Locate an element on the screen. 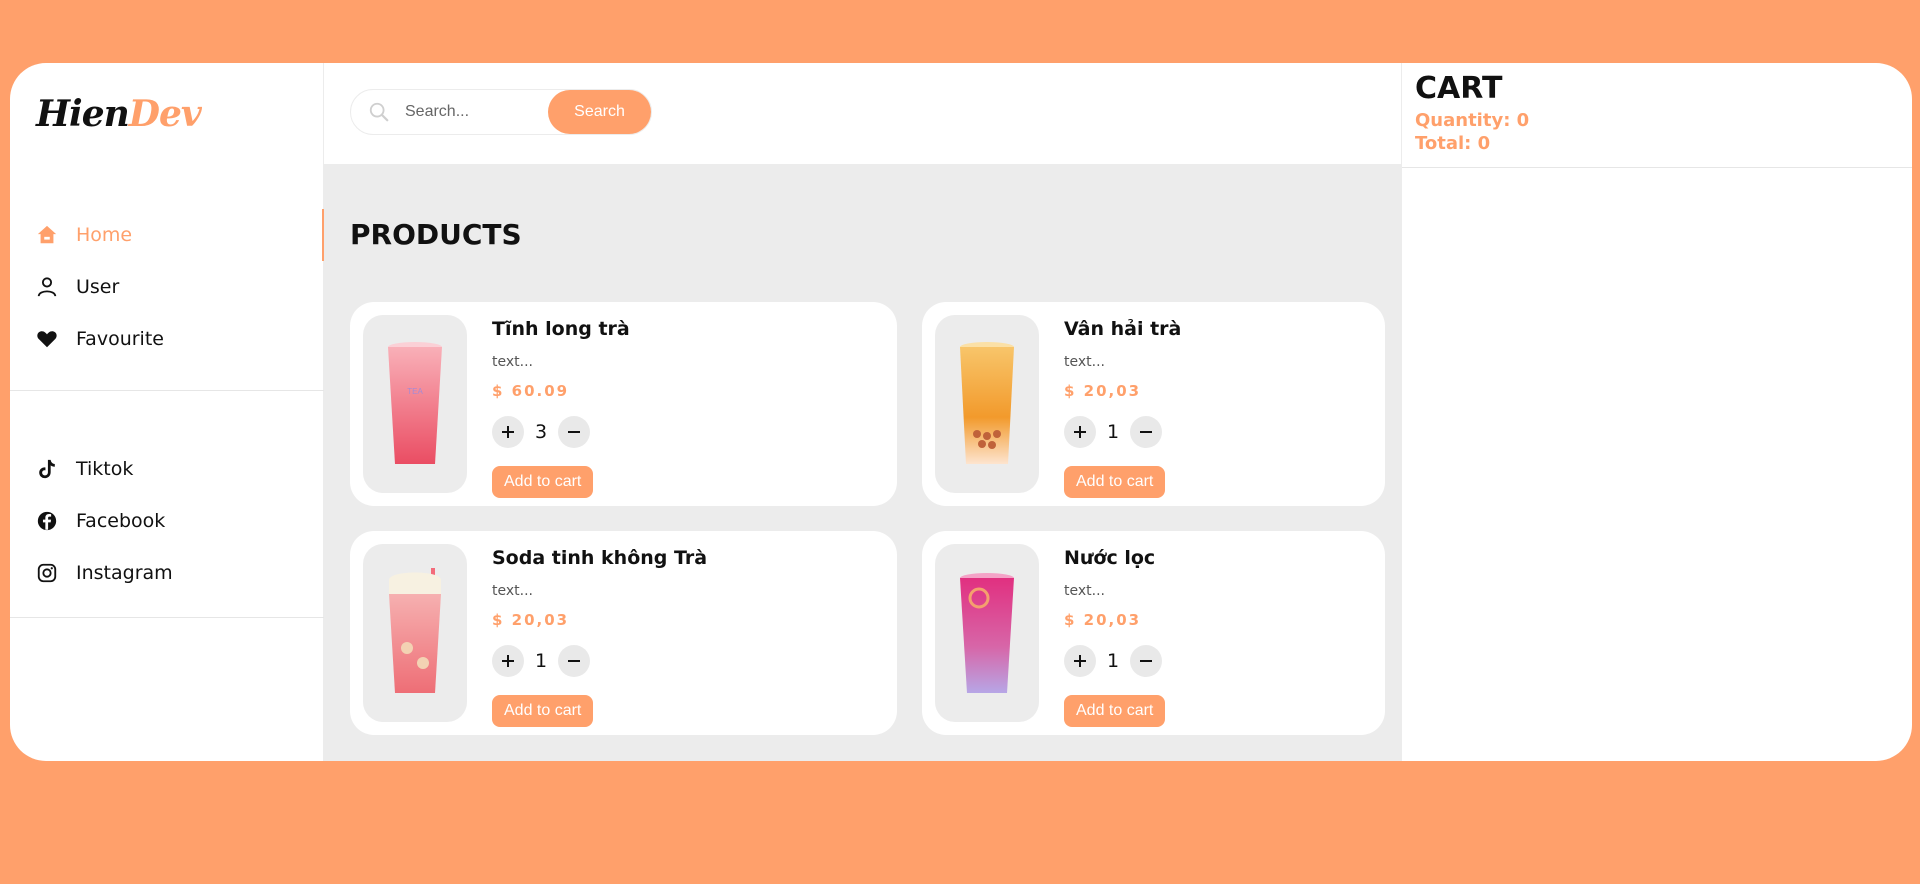 This screenshot has height=884, width=1920. search-icon is located at coordinates (379, 112).